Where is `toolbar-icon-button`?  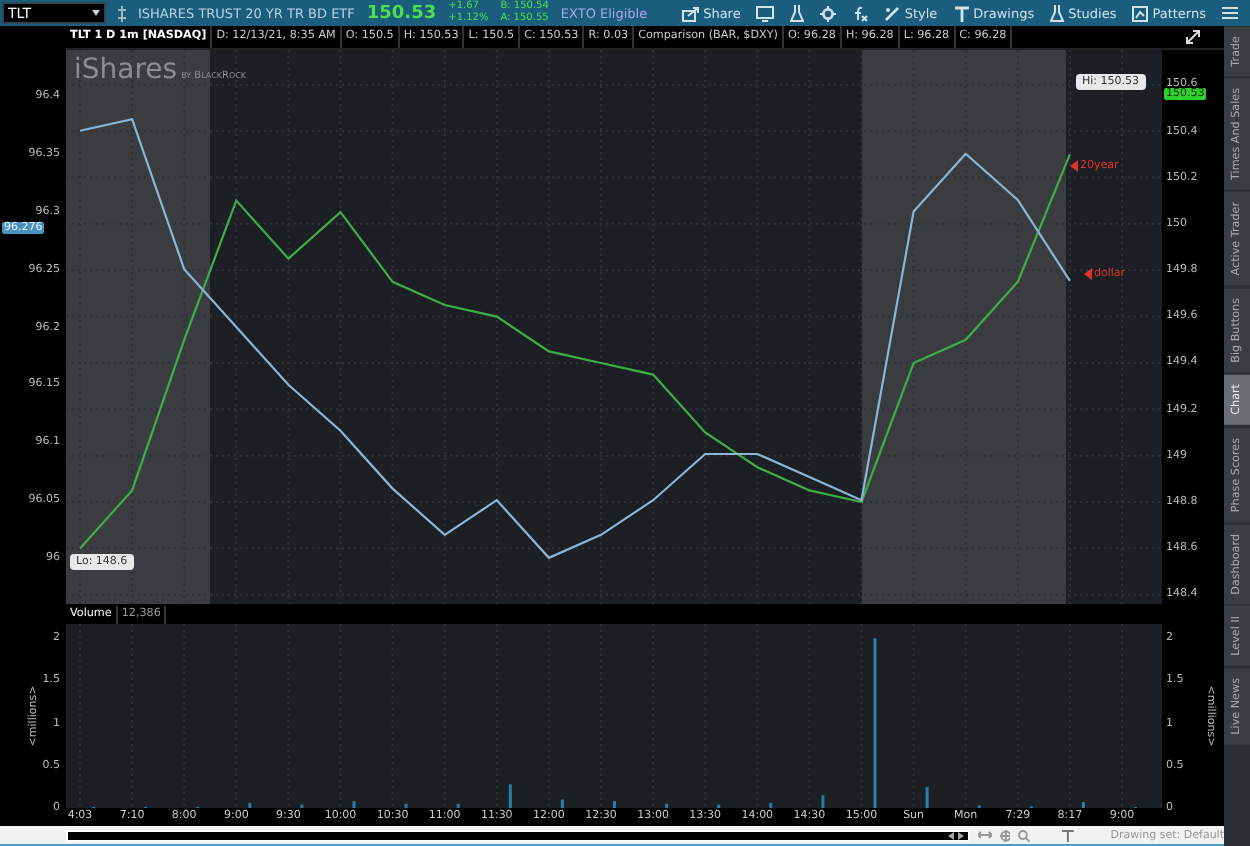
toolbar-icon-button is located at coordinates (1230, 13).